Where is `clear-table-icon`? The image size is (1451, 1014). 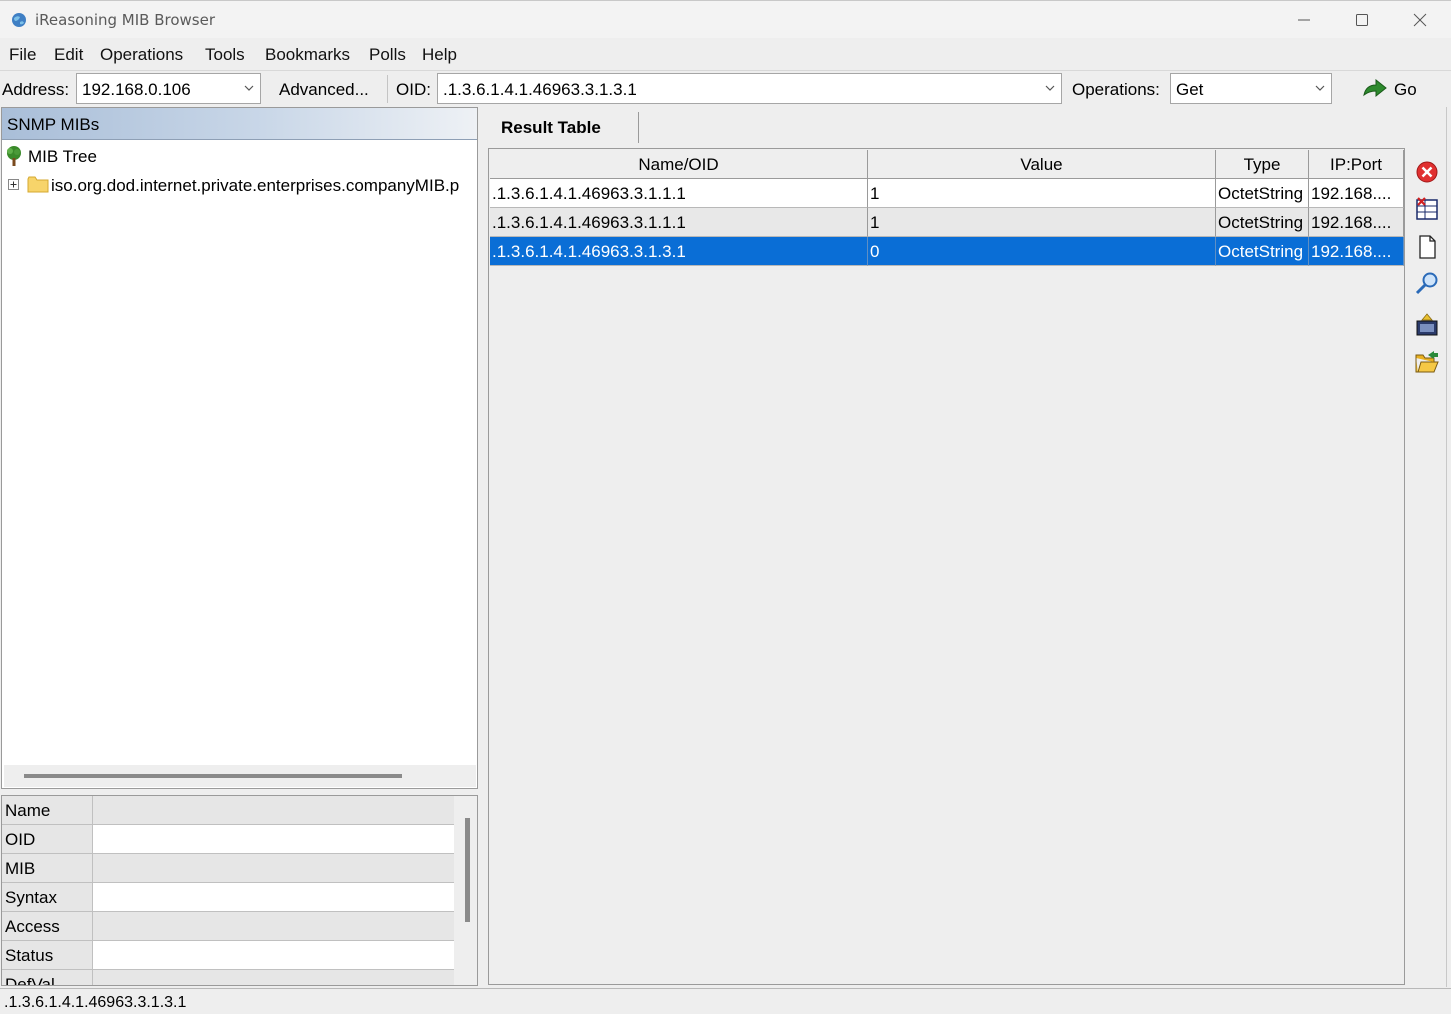
clear-table-icon is located at coordinates (1427, 209).